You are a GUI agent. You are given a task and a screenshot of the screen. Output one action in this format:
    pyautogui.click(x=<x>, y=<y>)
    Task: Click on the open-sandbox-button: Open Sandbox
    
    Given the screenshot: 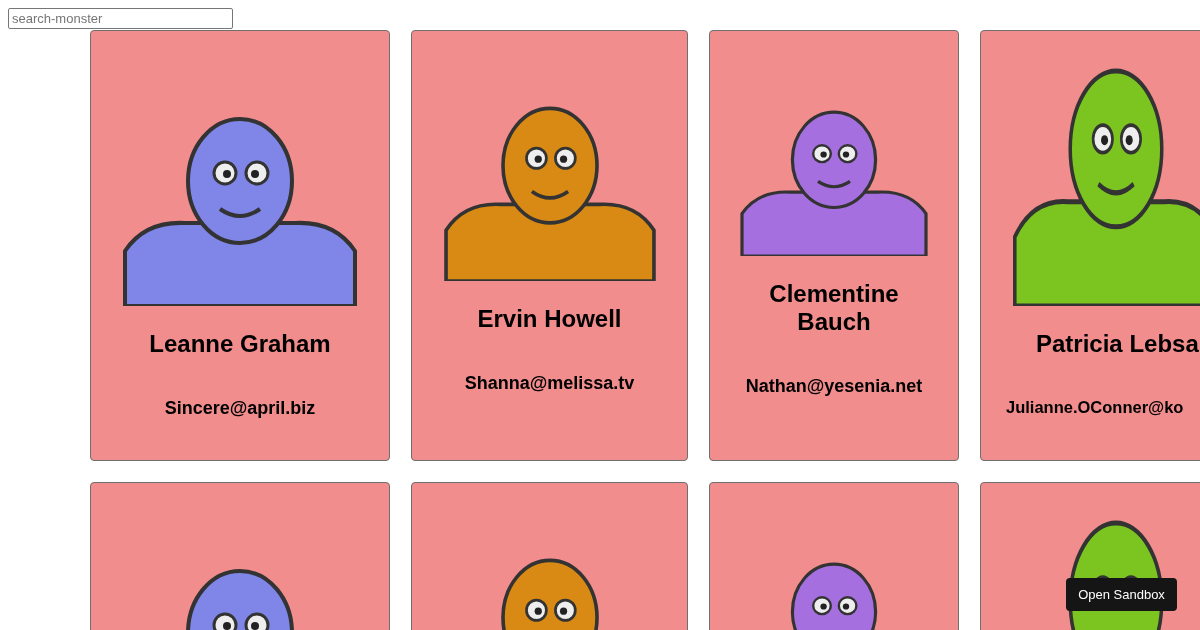 What is the action you would take?
    pyautogui.click(x=1121, y=594)
    